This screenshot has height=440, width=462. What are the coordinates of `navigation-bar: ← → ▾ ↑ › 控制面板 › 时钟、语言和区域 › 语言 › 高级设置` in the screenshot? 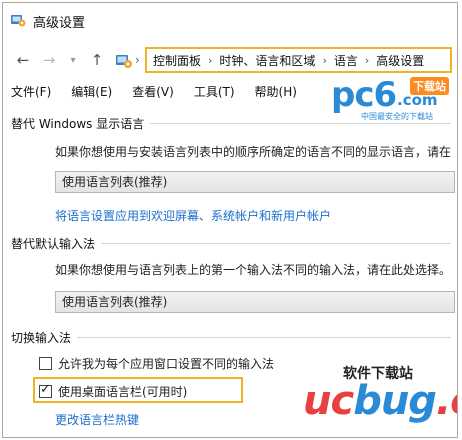 It's located at (230, 60).